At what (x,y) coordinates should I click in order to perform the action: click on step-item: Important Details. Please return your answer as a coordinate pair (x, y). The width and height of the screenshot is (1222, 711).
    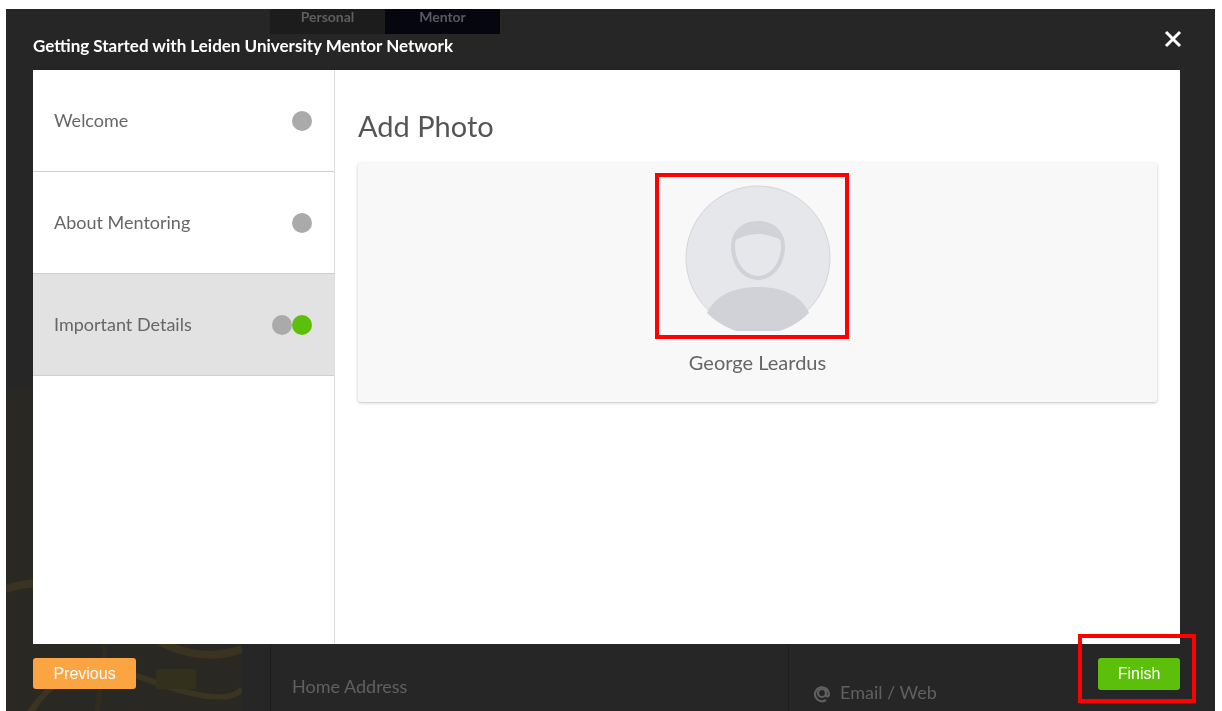
    Looking at the image, I should click on (183, 325).